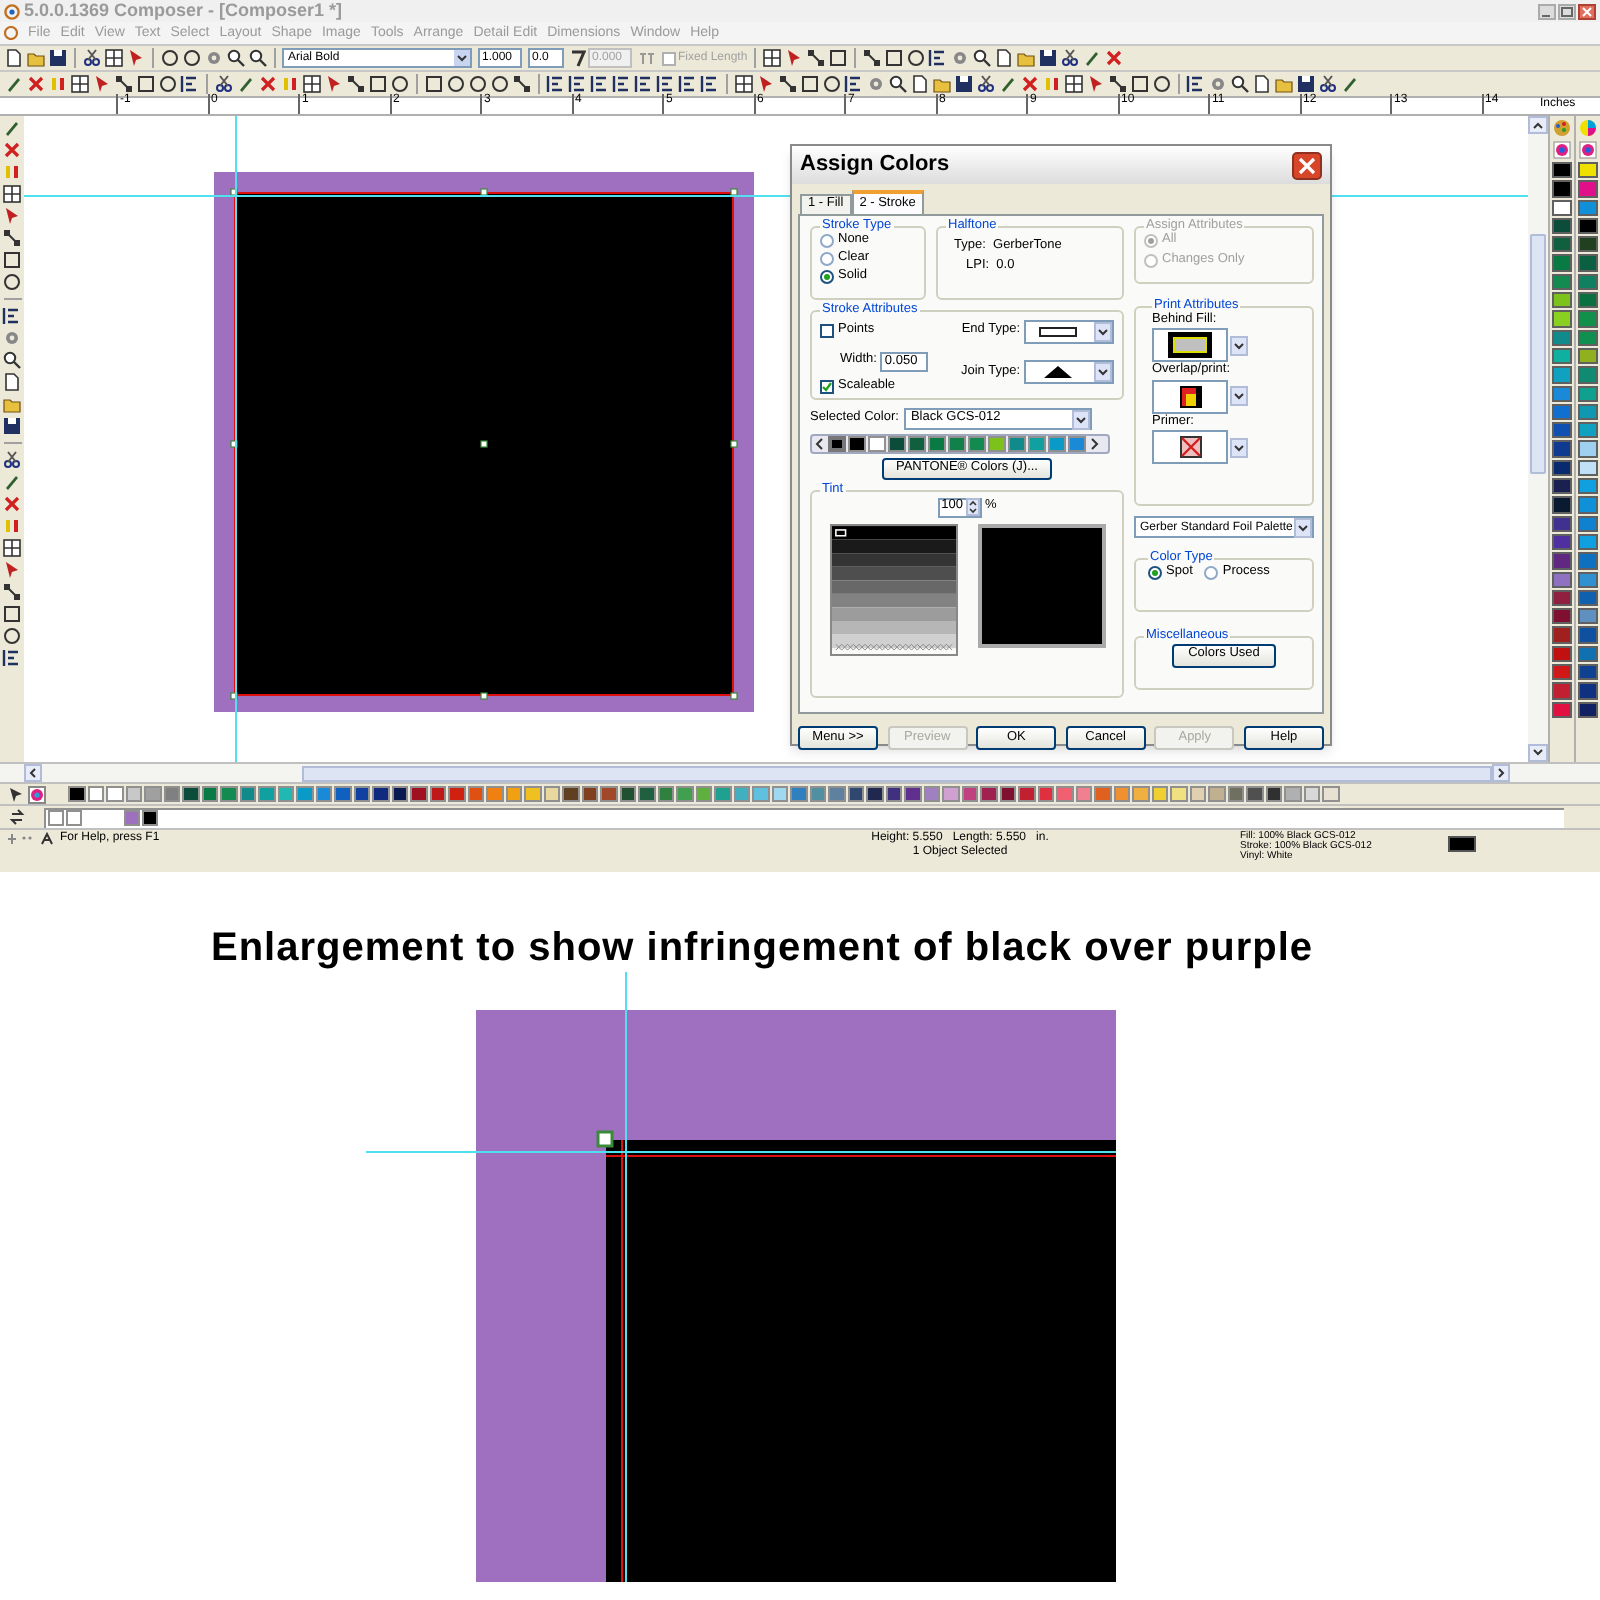 Image resolution: width=1600 pixels, height=1600 pixels. I want to click on window-title: 5.0.0.1369 Composer - [Composer1 *], so click(183, 11).